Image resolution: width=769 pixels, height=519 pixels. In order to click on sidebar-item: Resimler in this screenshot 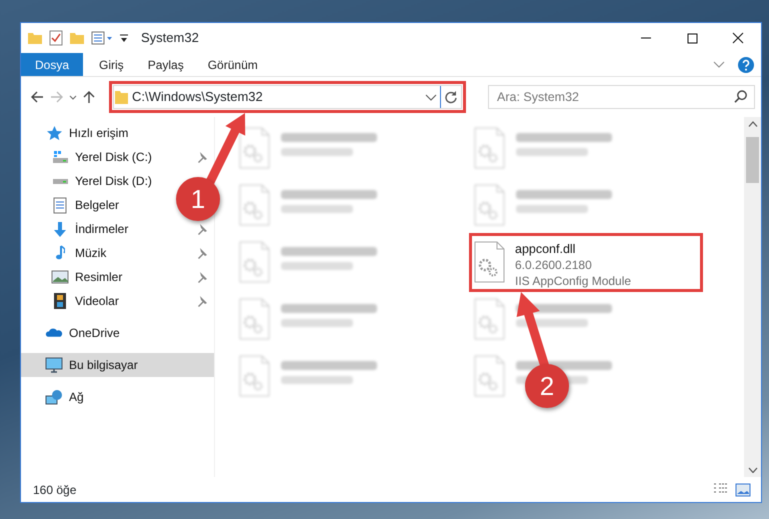, I will do `click(117, 277)`.